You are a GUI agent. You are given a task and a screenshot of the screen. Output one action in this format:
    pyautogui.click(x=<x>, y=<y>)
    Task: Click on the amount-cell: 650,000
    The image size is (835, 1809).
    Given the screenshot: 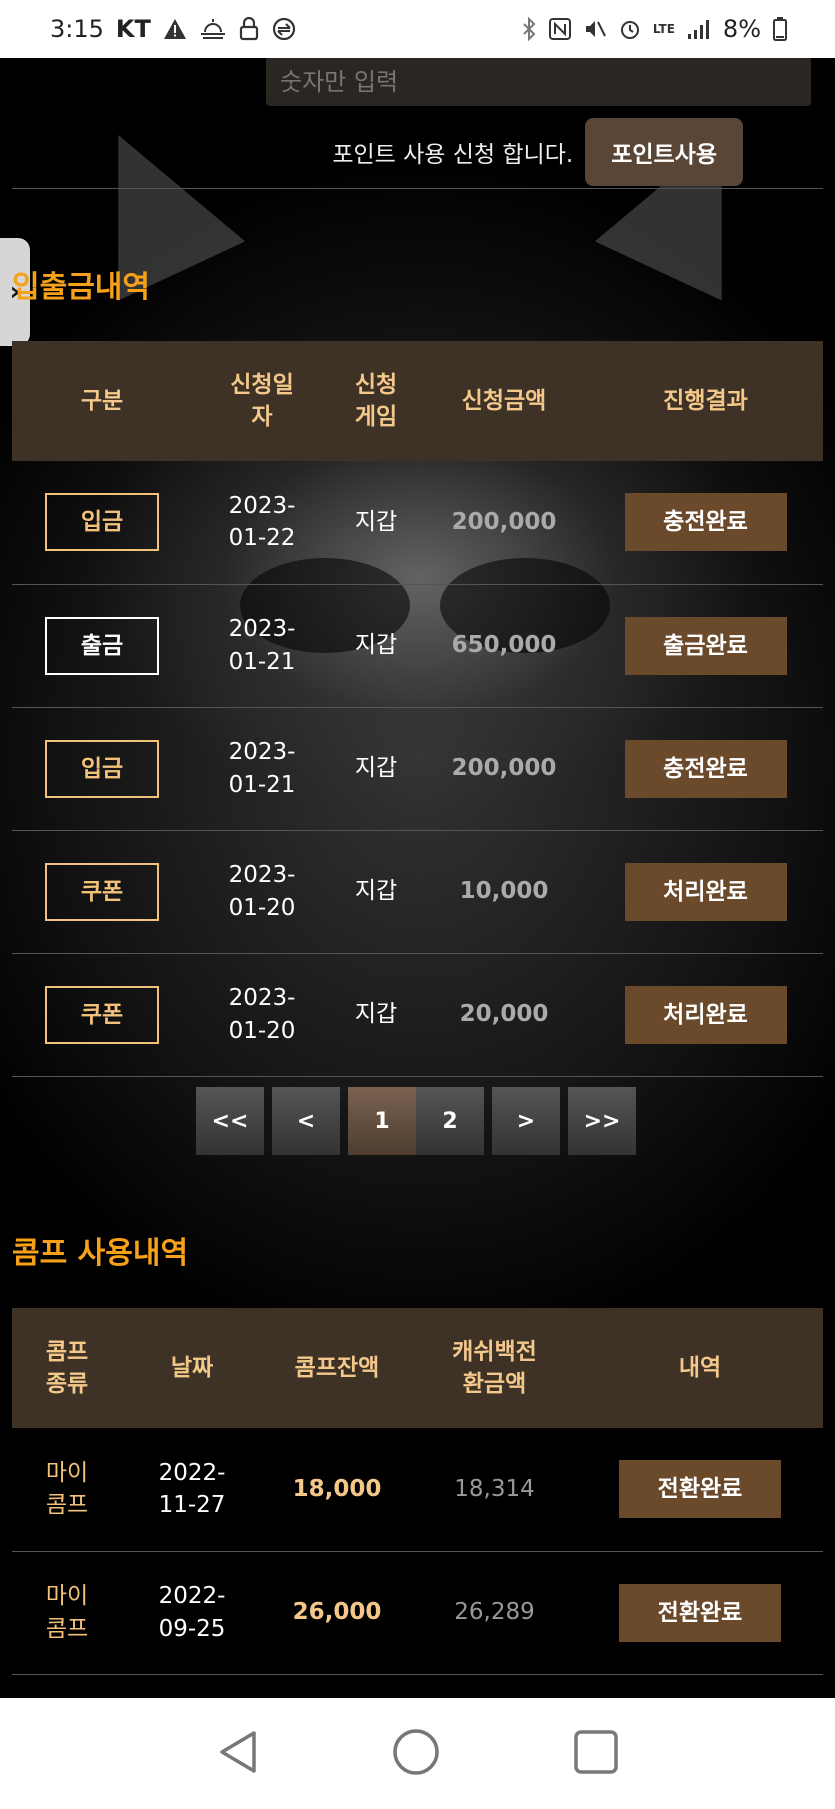 What is the action you would take?
    pyautogui.click(x=504, y=646)
    